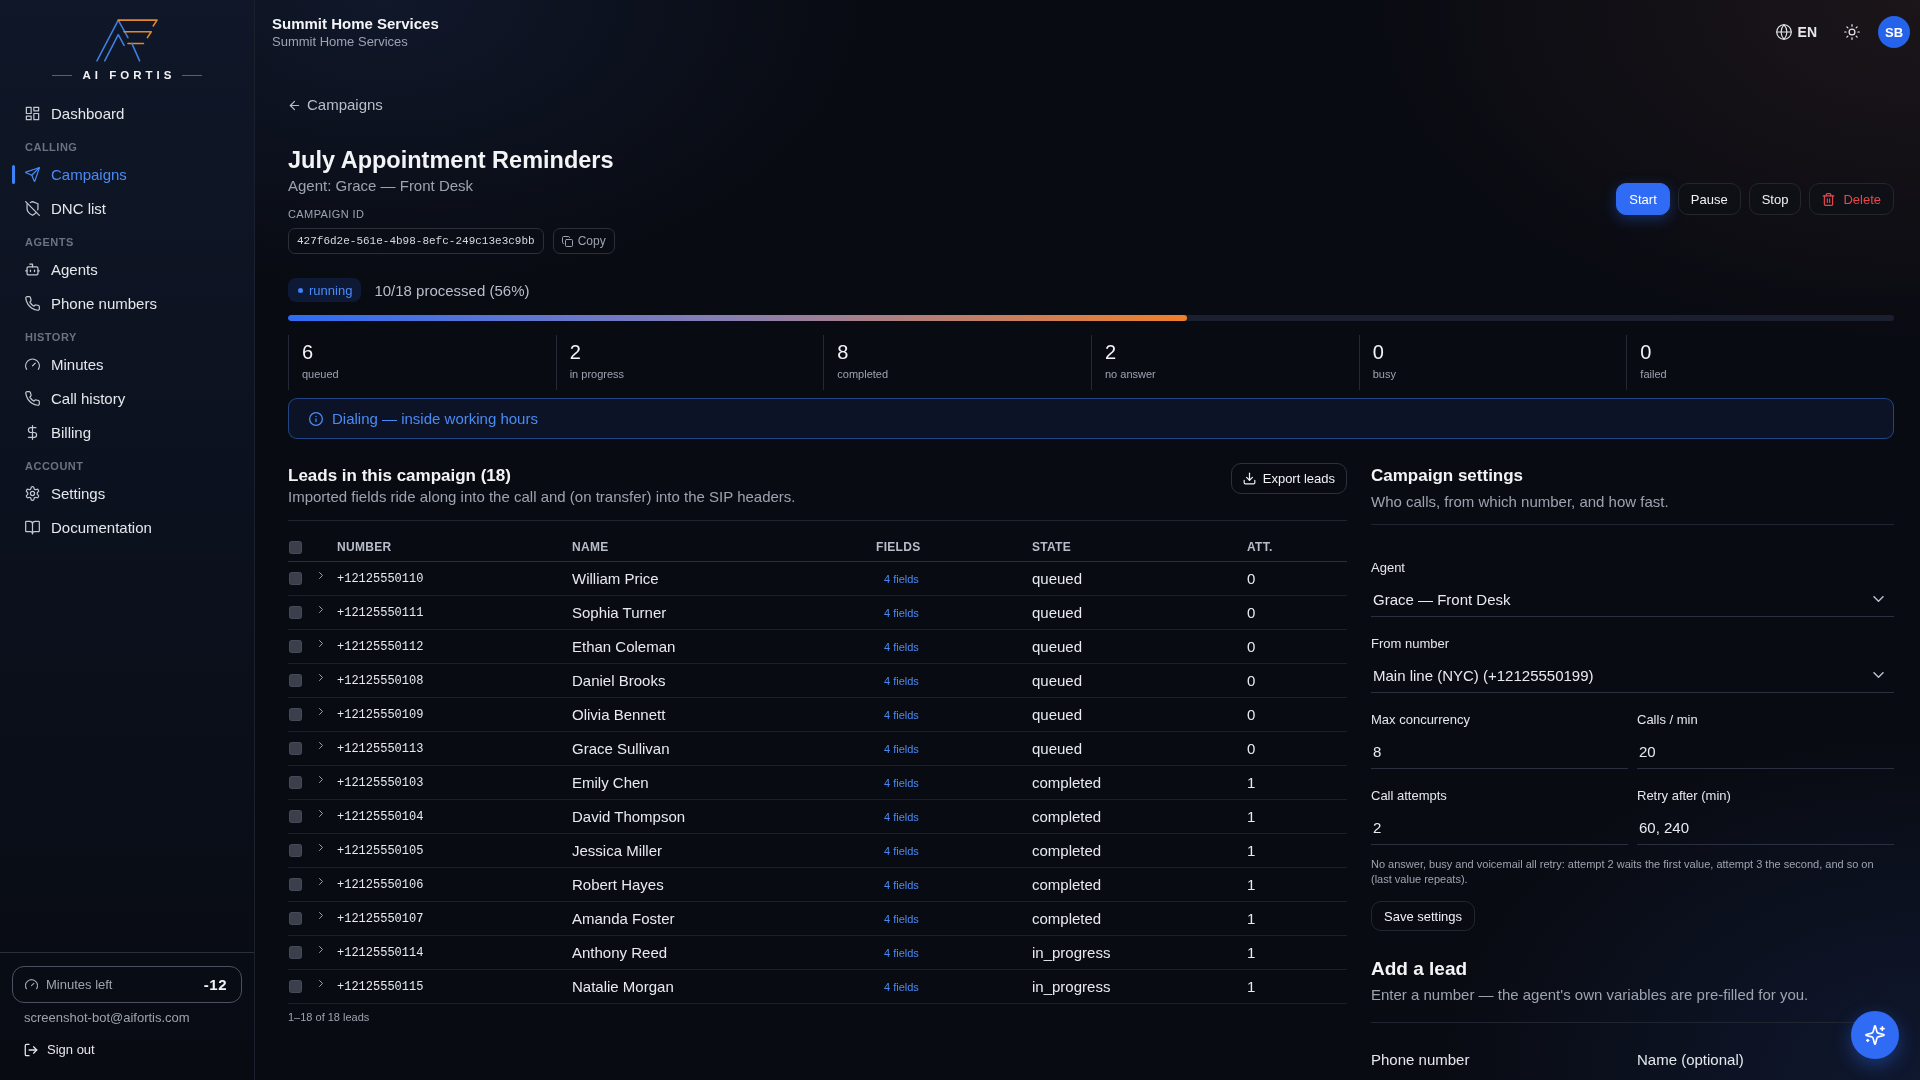 This screenshot has height=1080, width=1920. What do you see at coordinates (1623, 872) in the screenshot?
I see `help-text: No answer, busy and voicemail all retry: attempt 2 waits the first value, attempt 3 the second, and so on (last value repeats).` at bounding box center [1623, 872].